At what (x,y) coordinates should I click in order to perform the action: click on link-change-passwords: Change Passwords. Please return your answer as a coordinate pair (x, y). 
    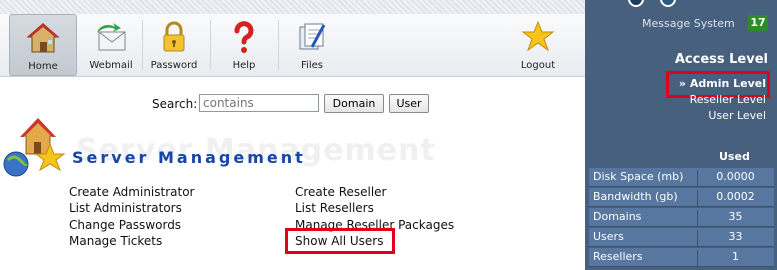
    Looking at the image, I should click on (125, 225).